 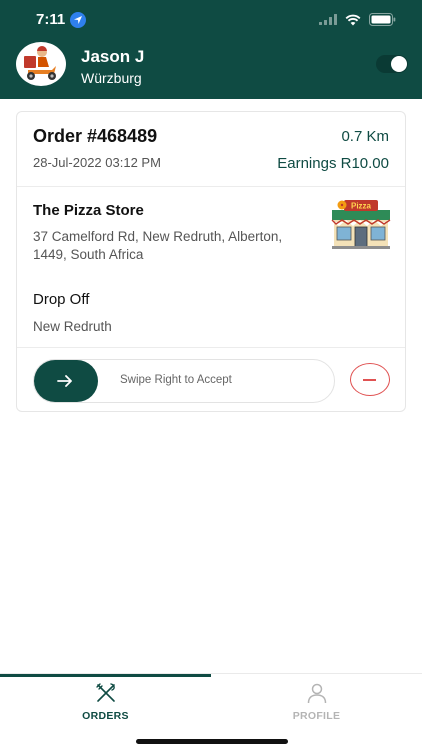 What do you see at coordinates (95, 136) in the screenshot?
I see `order-id: Order #468489` at bounding box center [95, 136].